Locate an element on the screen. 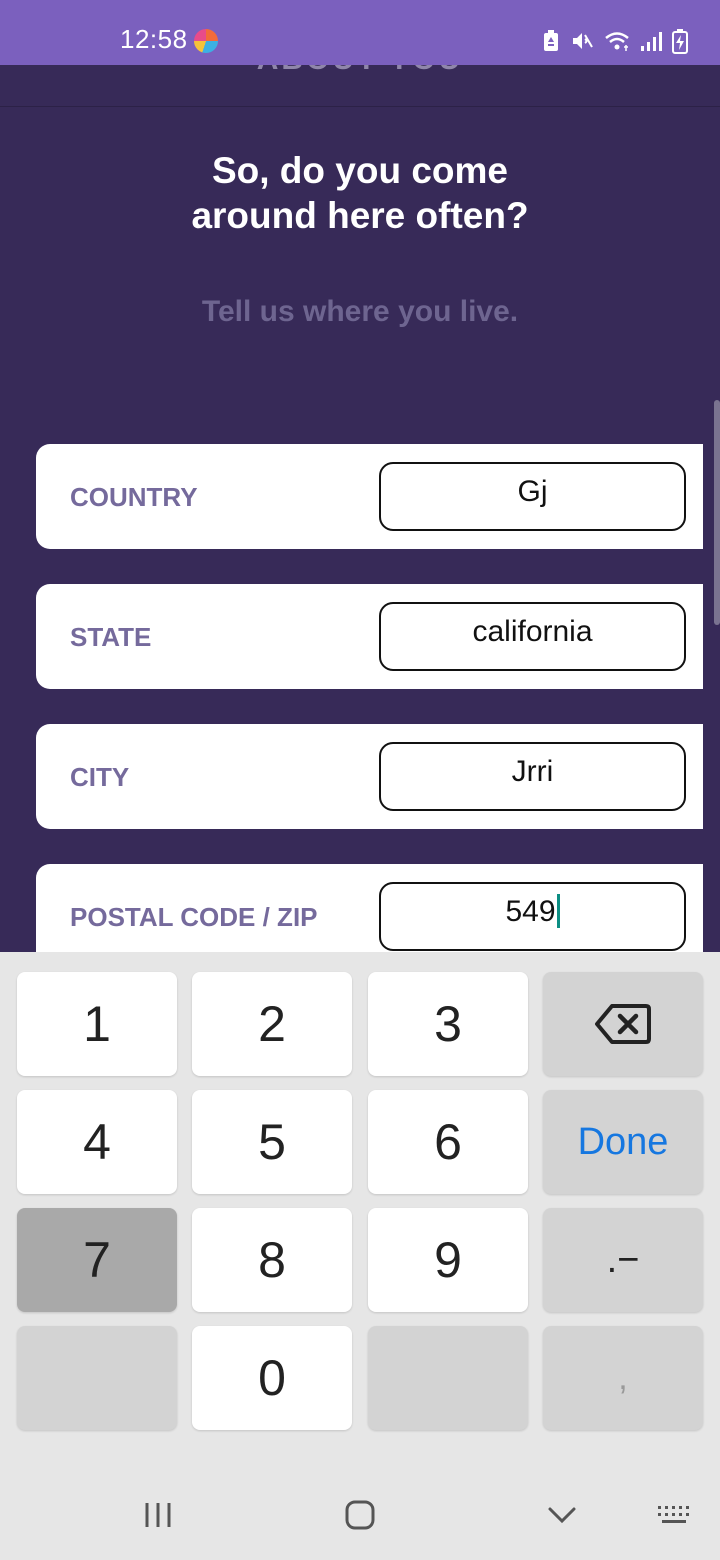 The height and width of the screenshot is (1560, 720). postal-code-label: POSTAL CODE / ZIP is located at coordinates (194, 917).